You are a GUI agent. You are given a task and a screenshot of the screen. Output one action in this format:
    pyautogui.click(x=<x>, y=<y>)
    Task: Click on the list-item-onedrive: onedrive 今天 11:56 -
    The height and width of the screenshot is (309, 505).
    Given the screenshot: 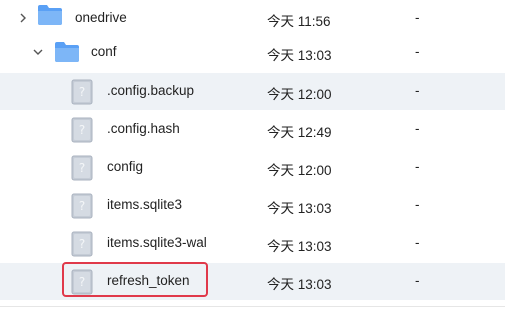 What is the action you would take?
    pyautogui.click(x=252, y=18)
    